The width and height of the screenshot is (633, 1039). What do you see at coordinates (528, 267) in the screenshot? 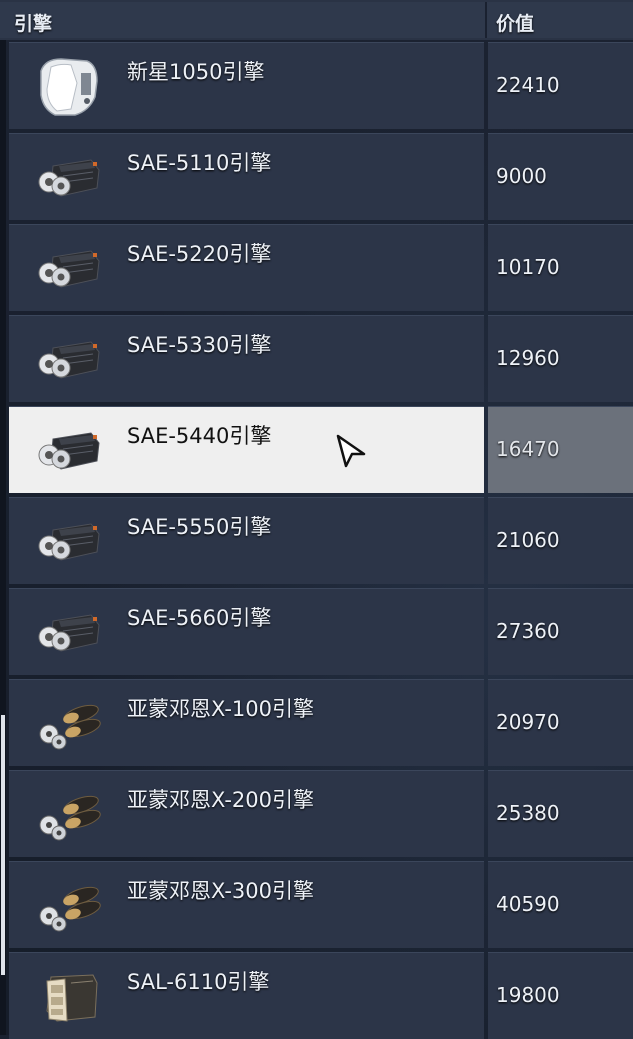
I see `engine-value: 10170` at bounding box center [528, 267].